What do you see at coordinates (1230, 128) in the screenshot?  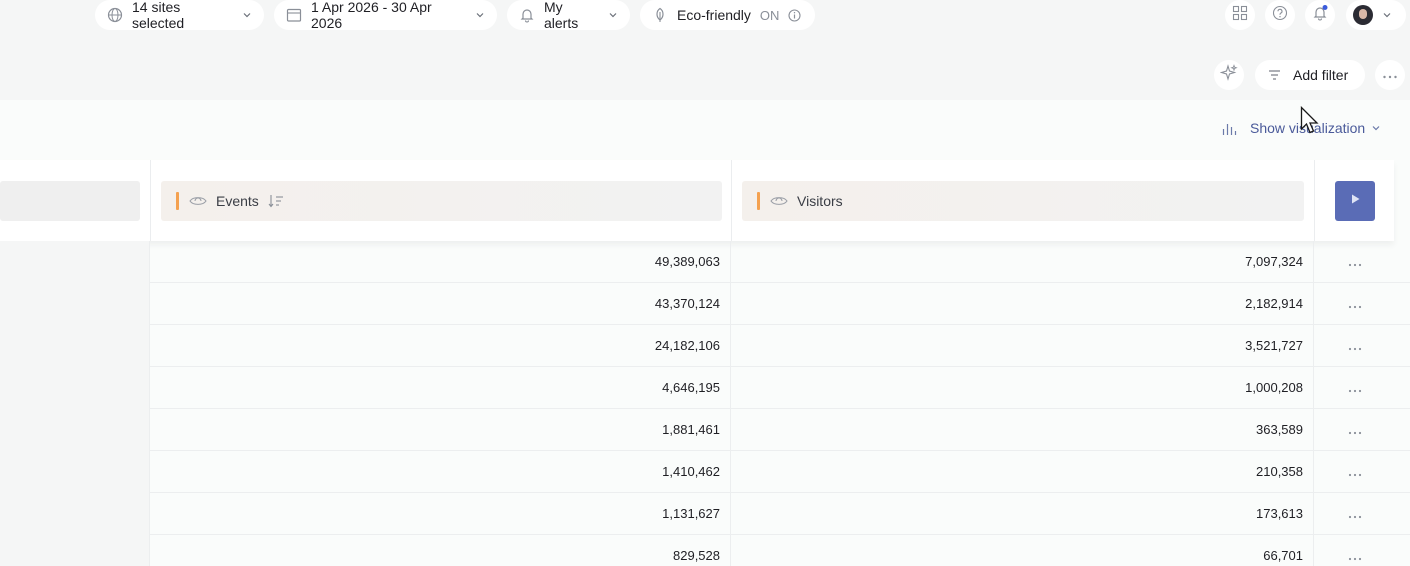 I see `bar-chart-icon` at bounding box center [1230, 128].